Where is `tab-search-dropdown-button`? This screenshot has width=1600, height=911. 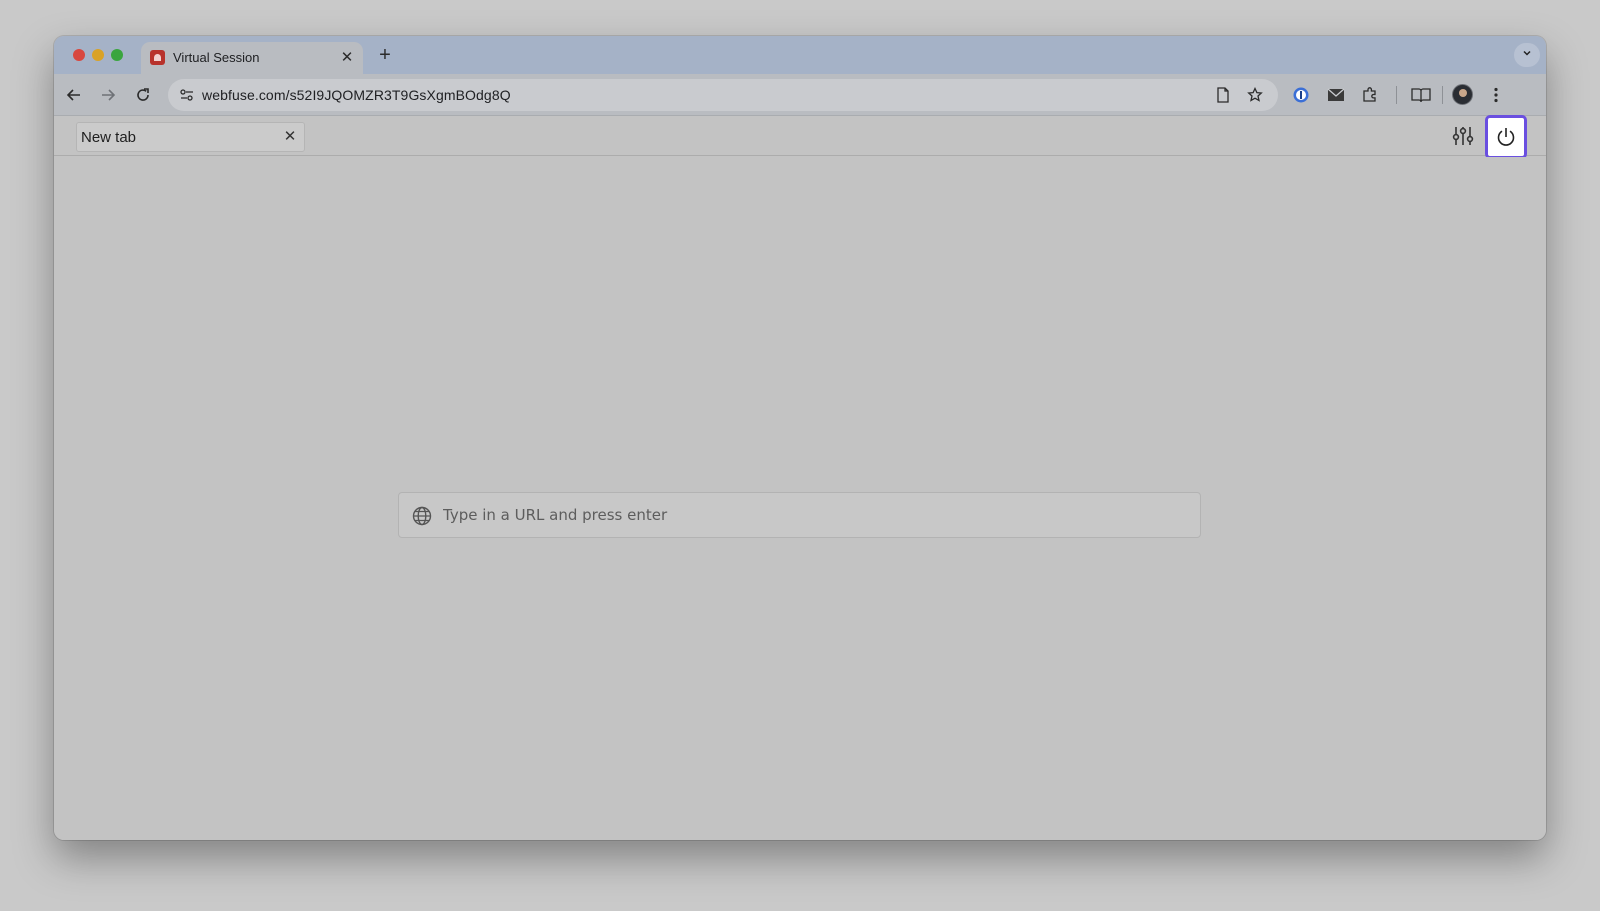 tab-search-dropdown-button is located at coordinates (1527, 55).